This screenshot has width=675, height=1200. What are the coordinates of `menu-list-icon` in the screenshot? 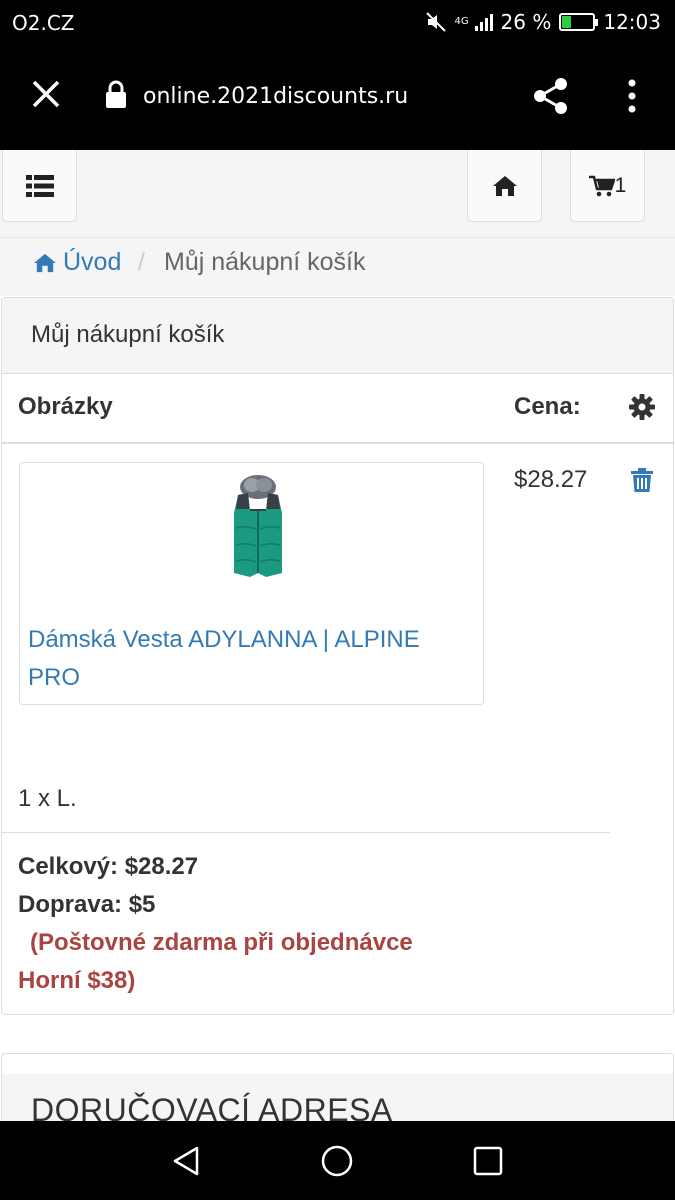 It's located at (39, 185).